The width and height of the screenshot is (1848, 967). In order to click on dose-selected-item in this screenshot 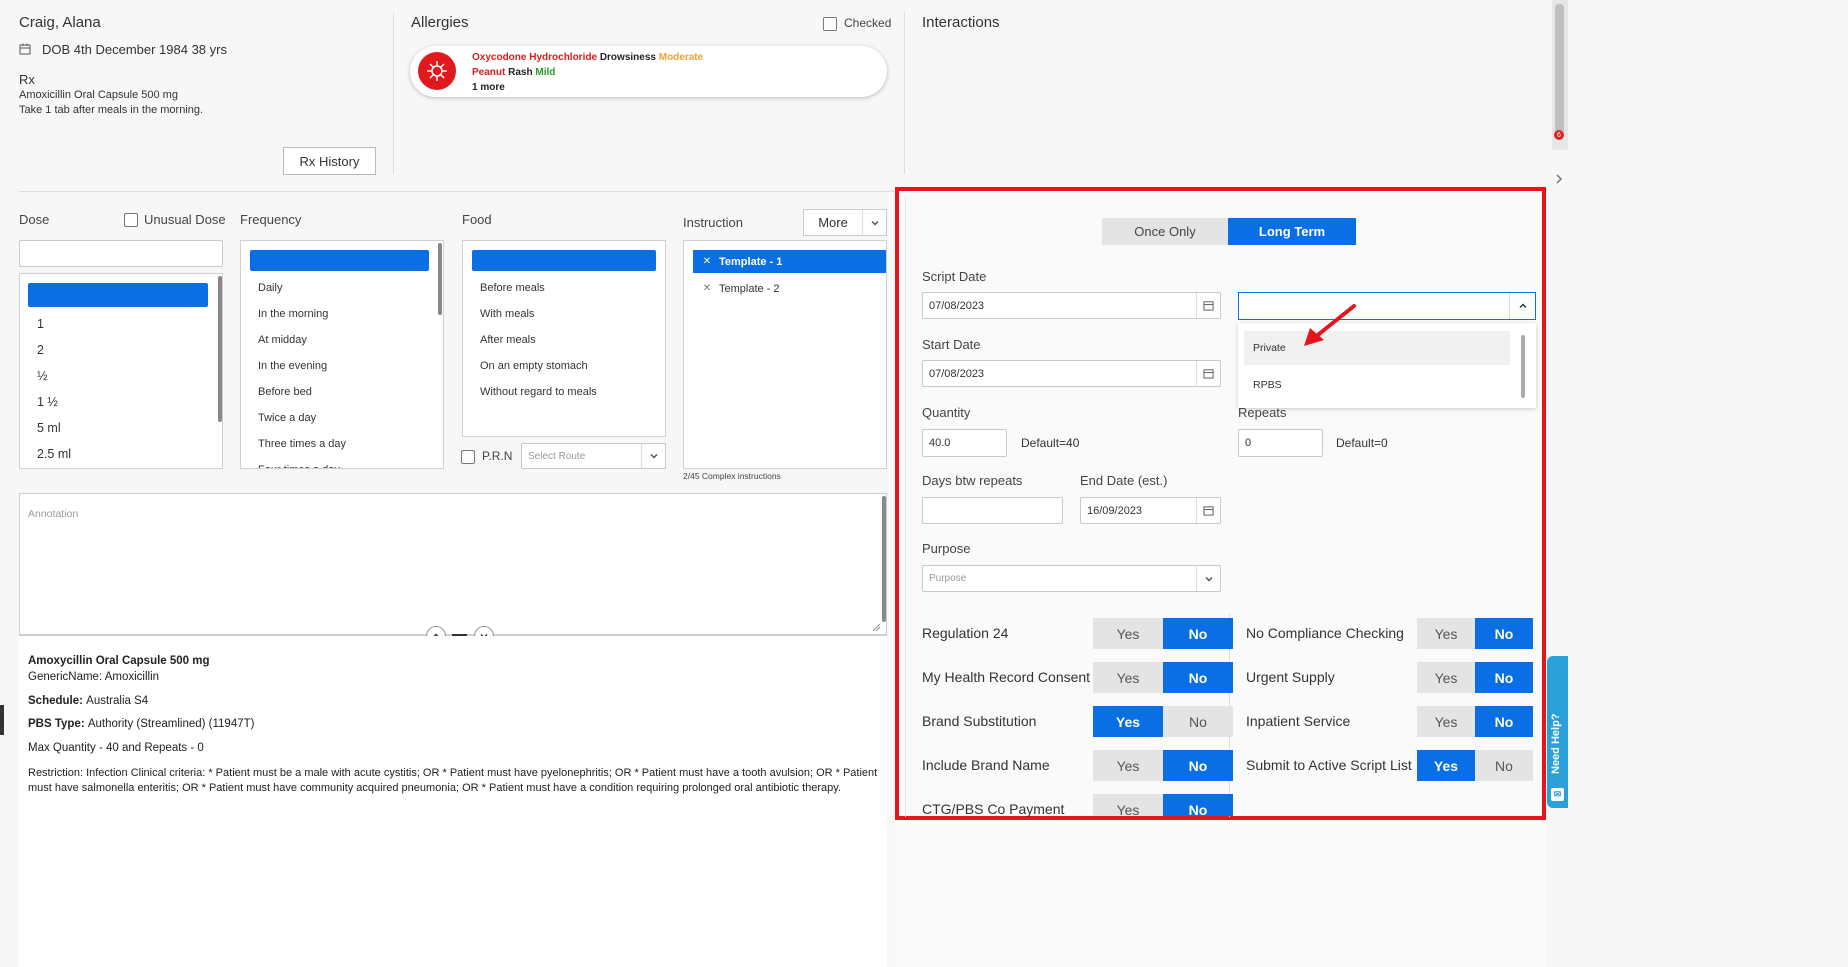, I will do `click(118, 295)`.